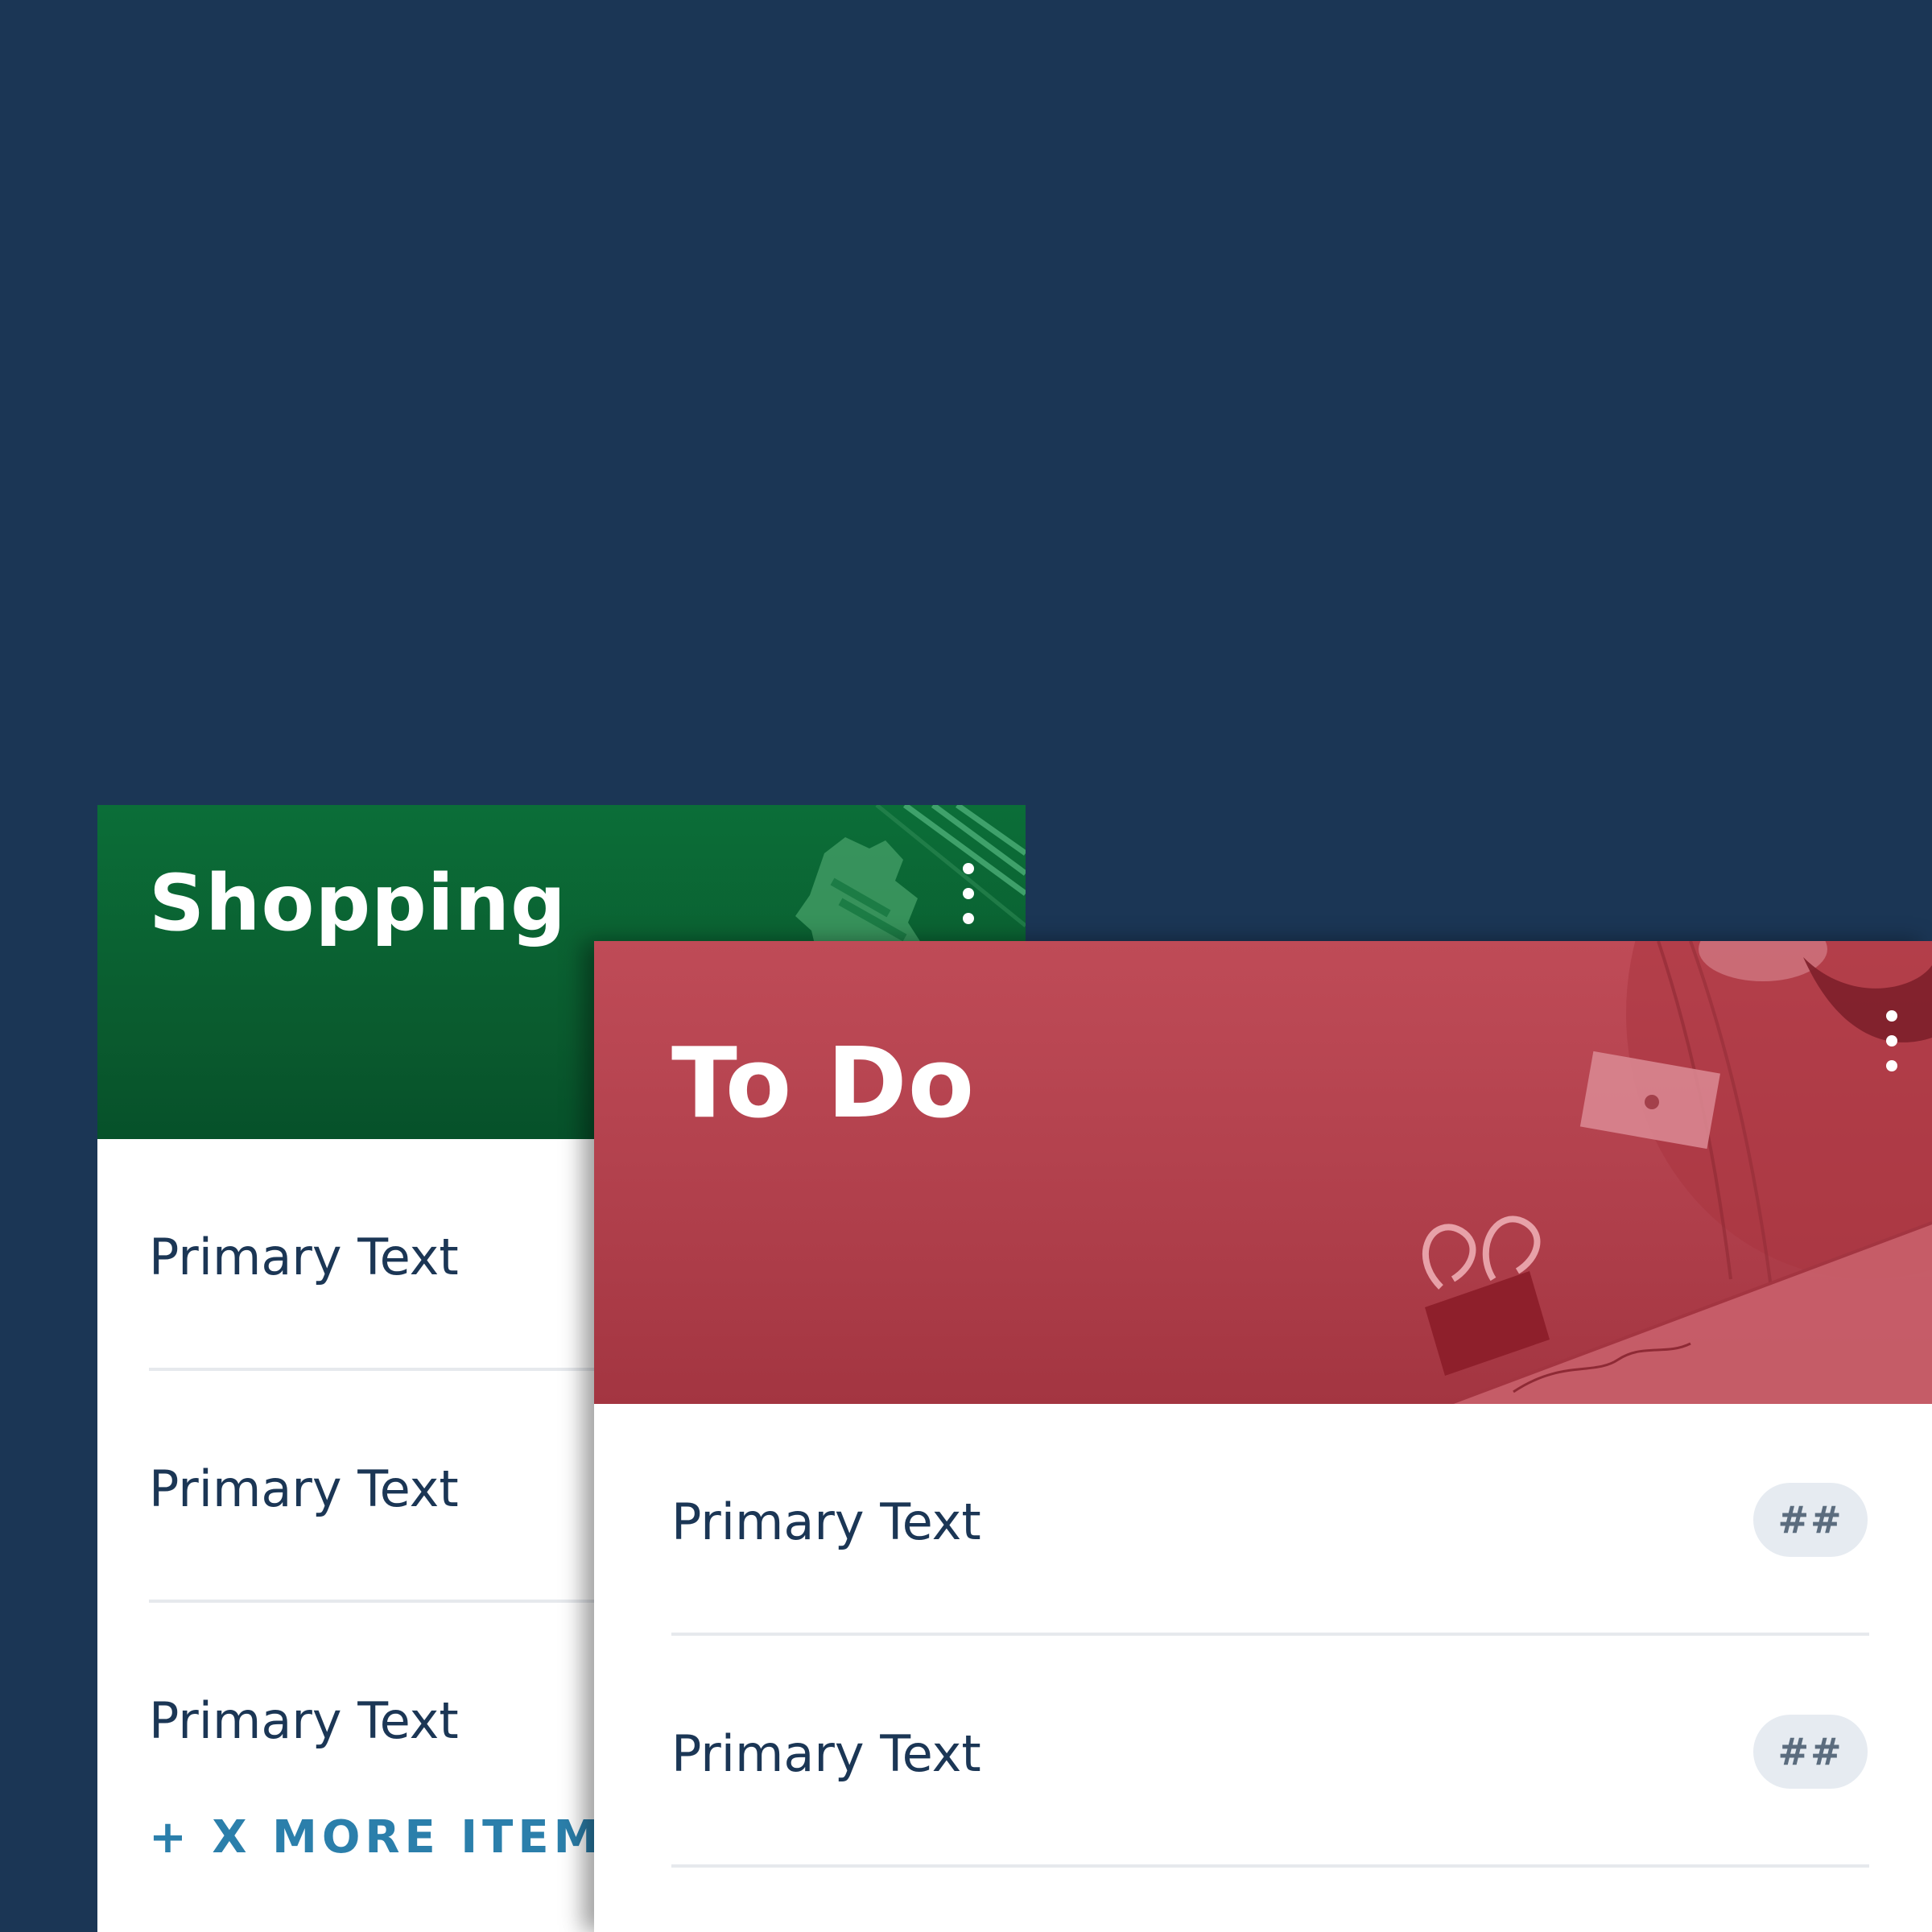  Describe the element at coordinates (1677, 1172) in the screenshot. I see `desk-supplies-illustration` at that location.